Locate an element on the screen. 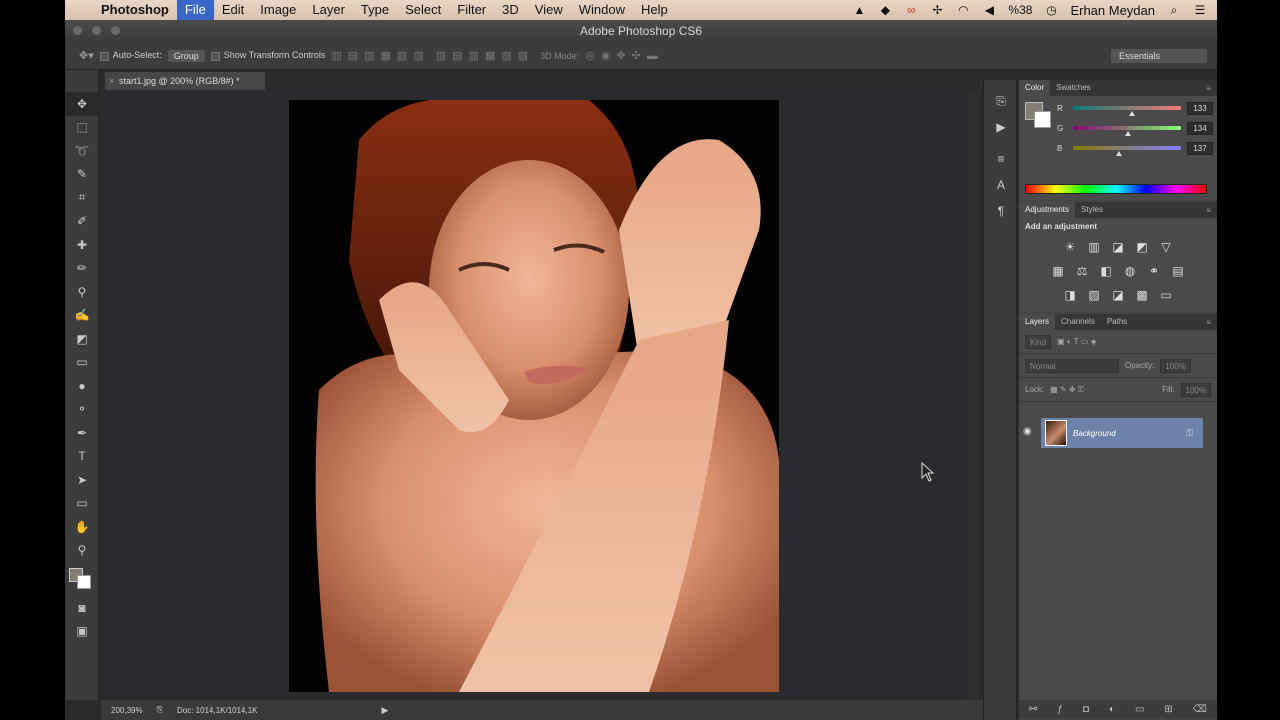 The image size is (1280, 720). red-track is located at coordinates (1127, 111).